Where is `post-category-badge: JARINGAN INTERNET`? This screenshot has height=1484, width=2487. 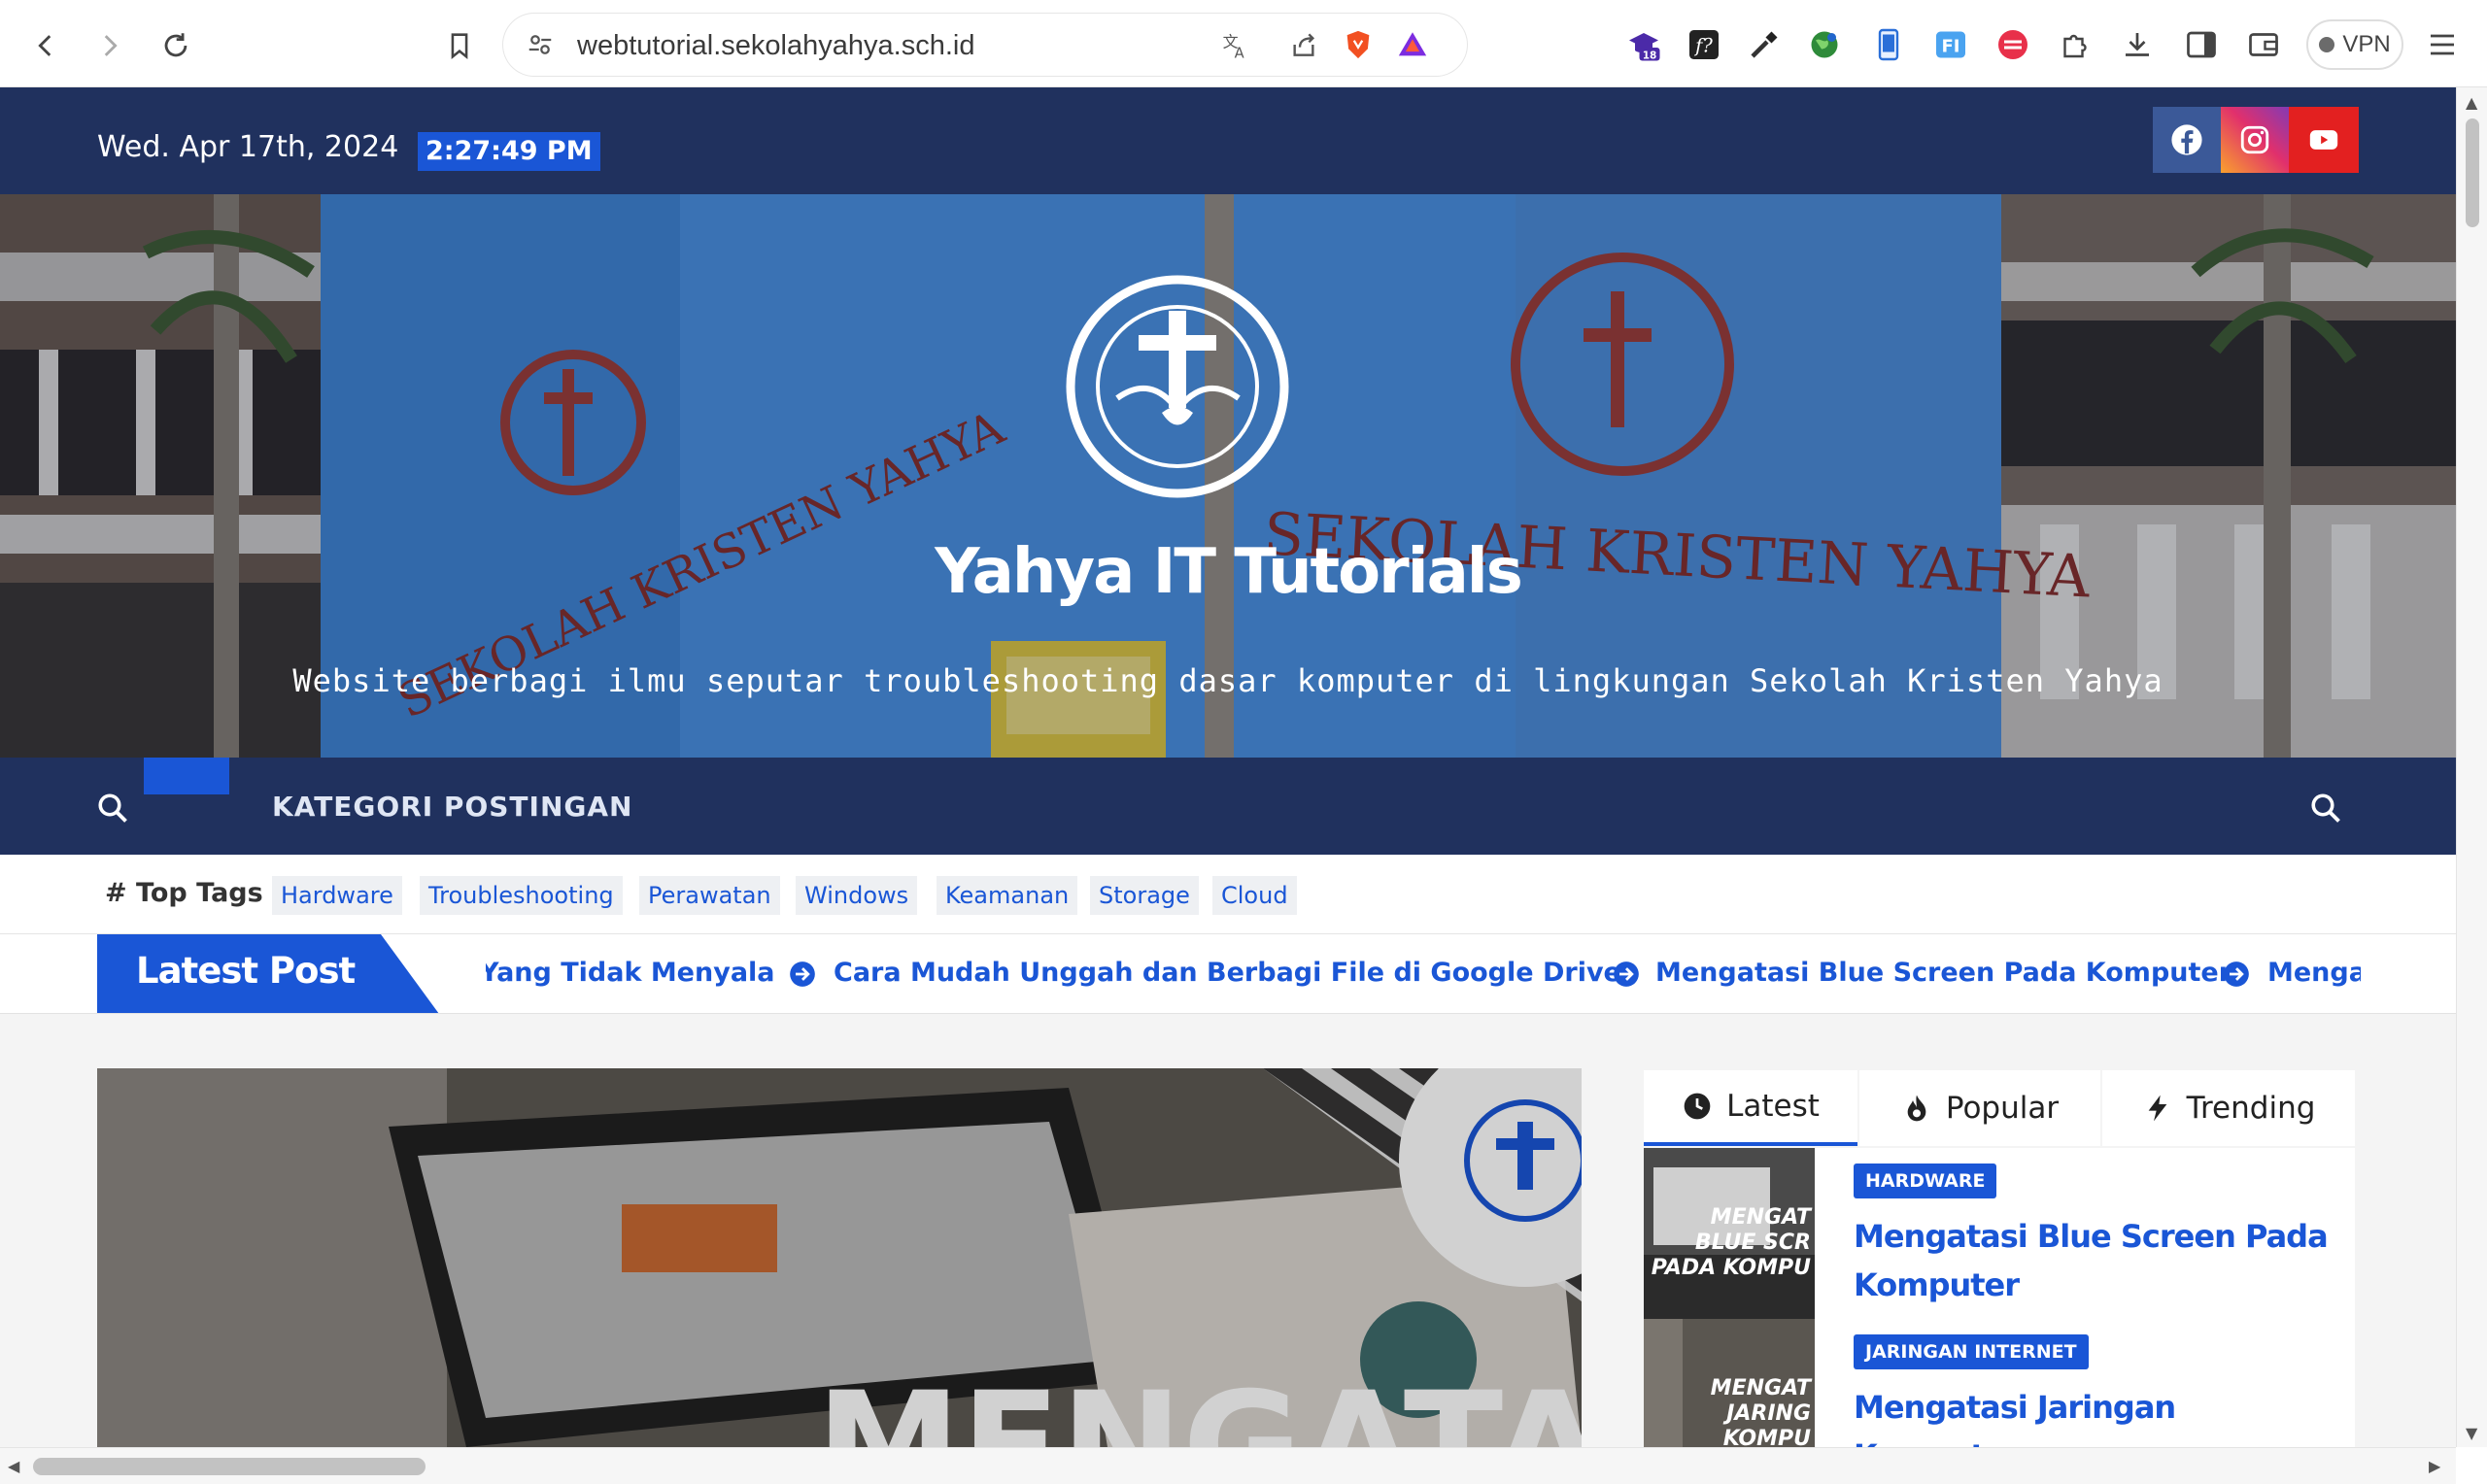
post-category-badge: JARINGAN INTERNET is located at coordinates (1971, 1351).